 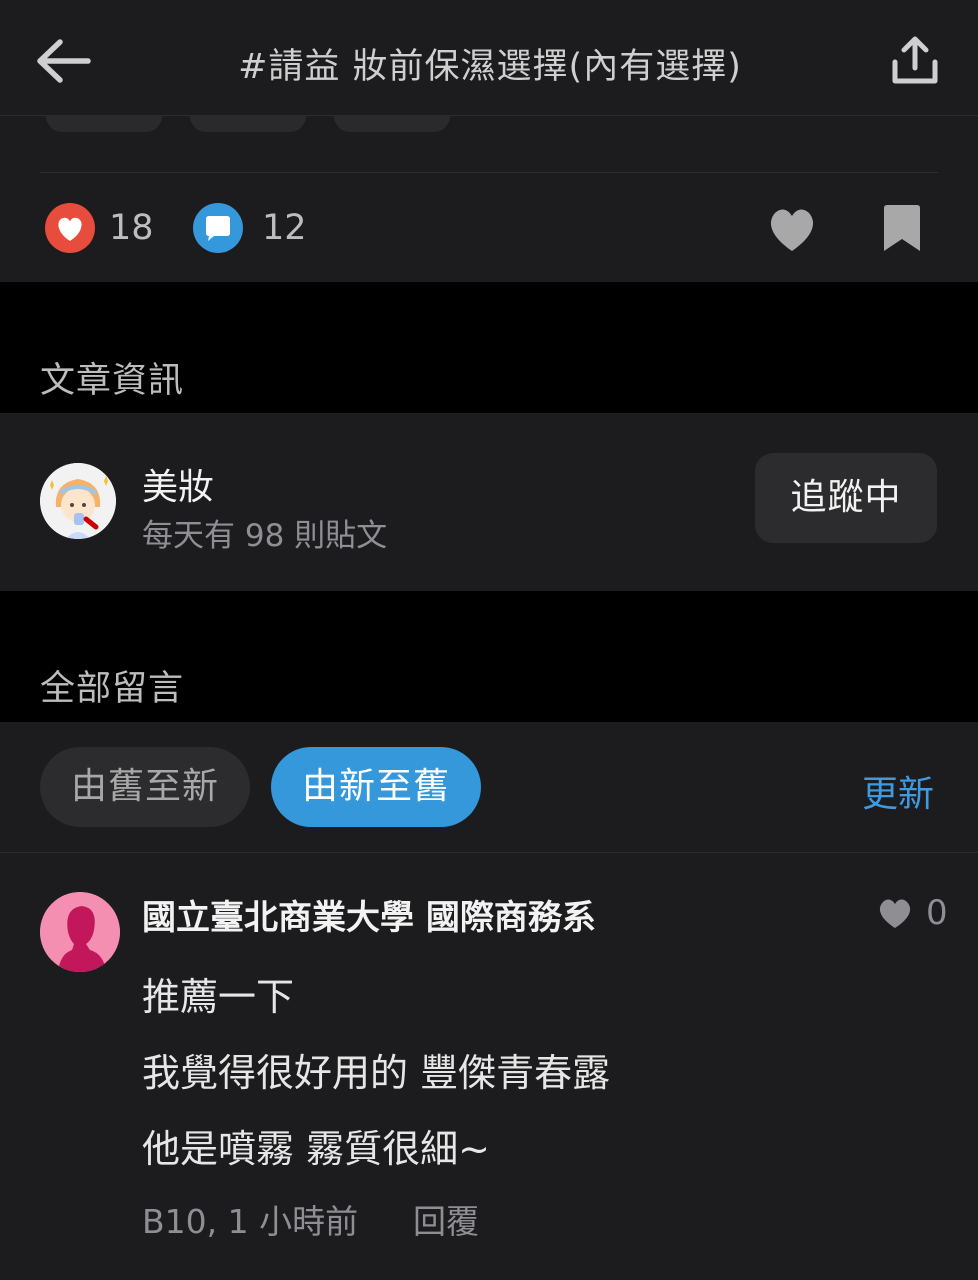 I want to click on all-comments-heading: 全部留言, so click(x=112, y=689).